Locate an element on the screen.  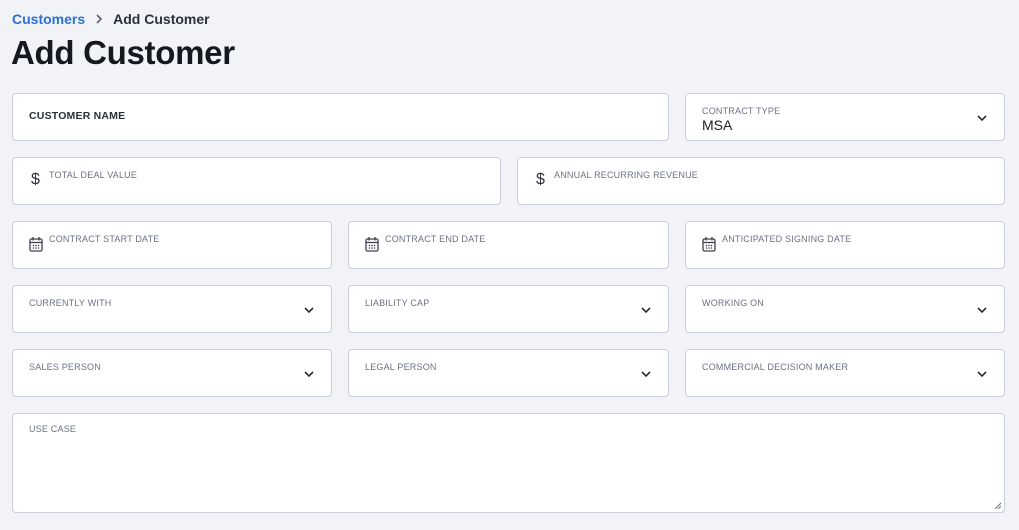
customer-name-label: CUSTOMER NAME is located at coordinates (77, 116).